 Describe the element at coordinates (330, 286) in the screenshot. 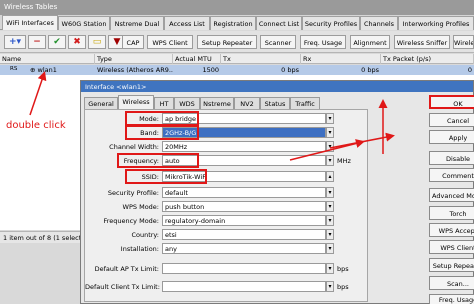

I see `default-client-tx-limit-dropdown-icon: ▾` at that location.